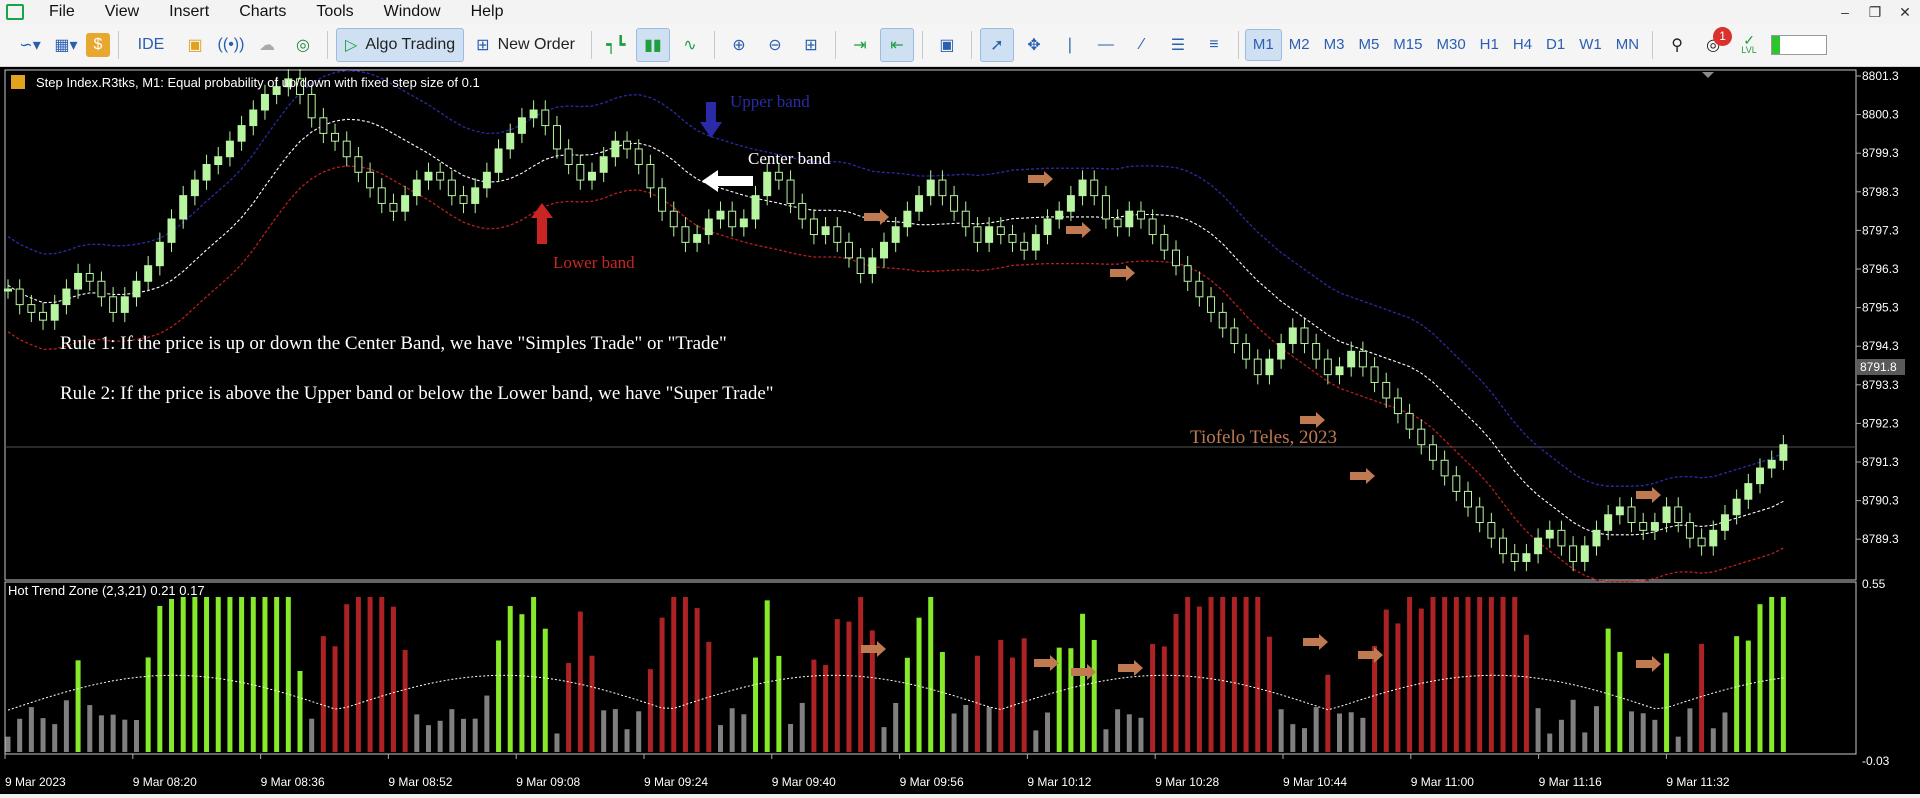 This screenshot has height=798, width=1920. I want to click on grid-icon: ⊞, so click(811, 45).